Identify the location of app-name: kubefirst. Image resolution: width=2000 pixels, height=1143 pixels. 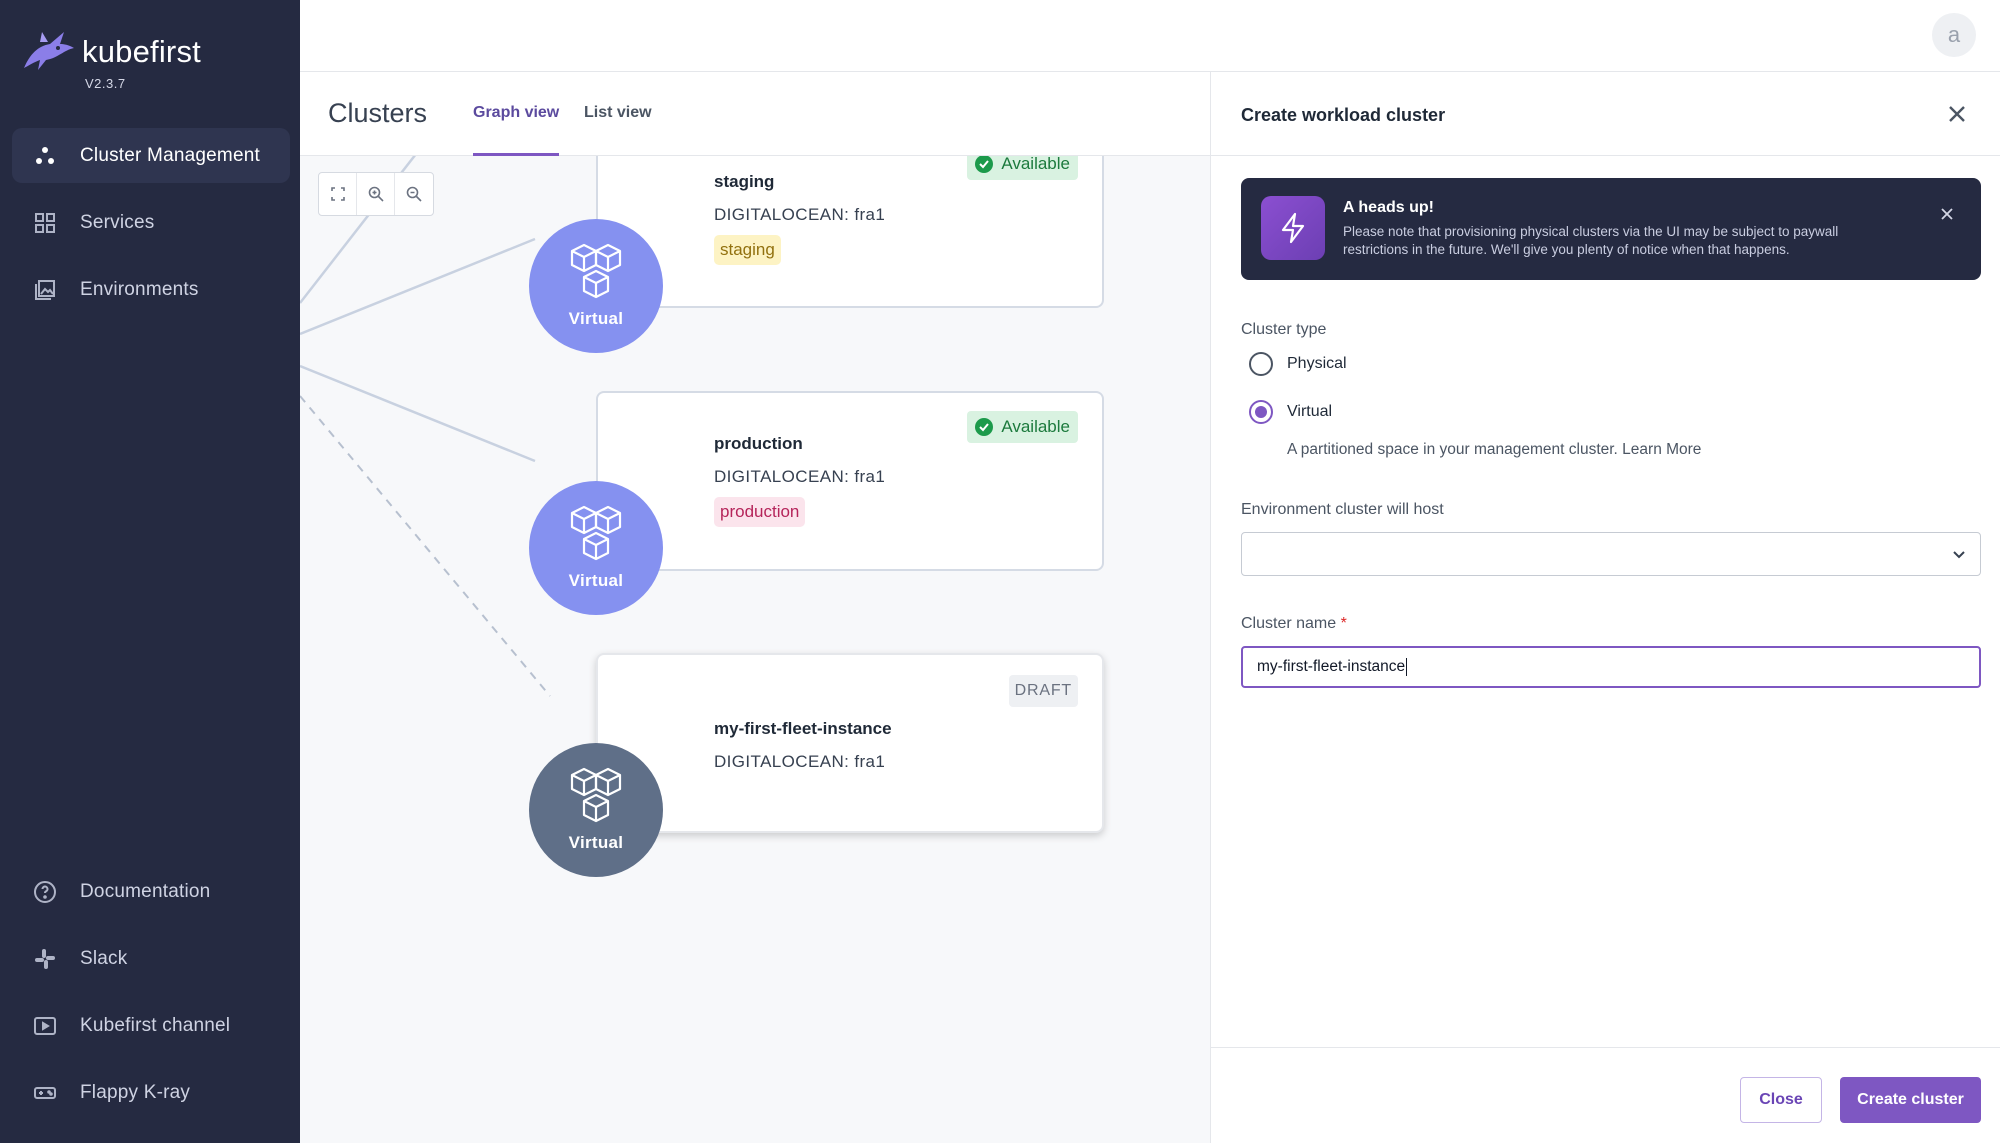
(141, 51).